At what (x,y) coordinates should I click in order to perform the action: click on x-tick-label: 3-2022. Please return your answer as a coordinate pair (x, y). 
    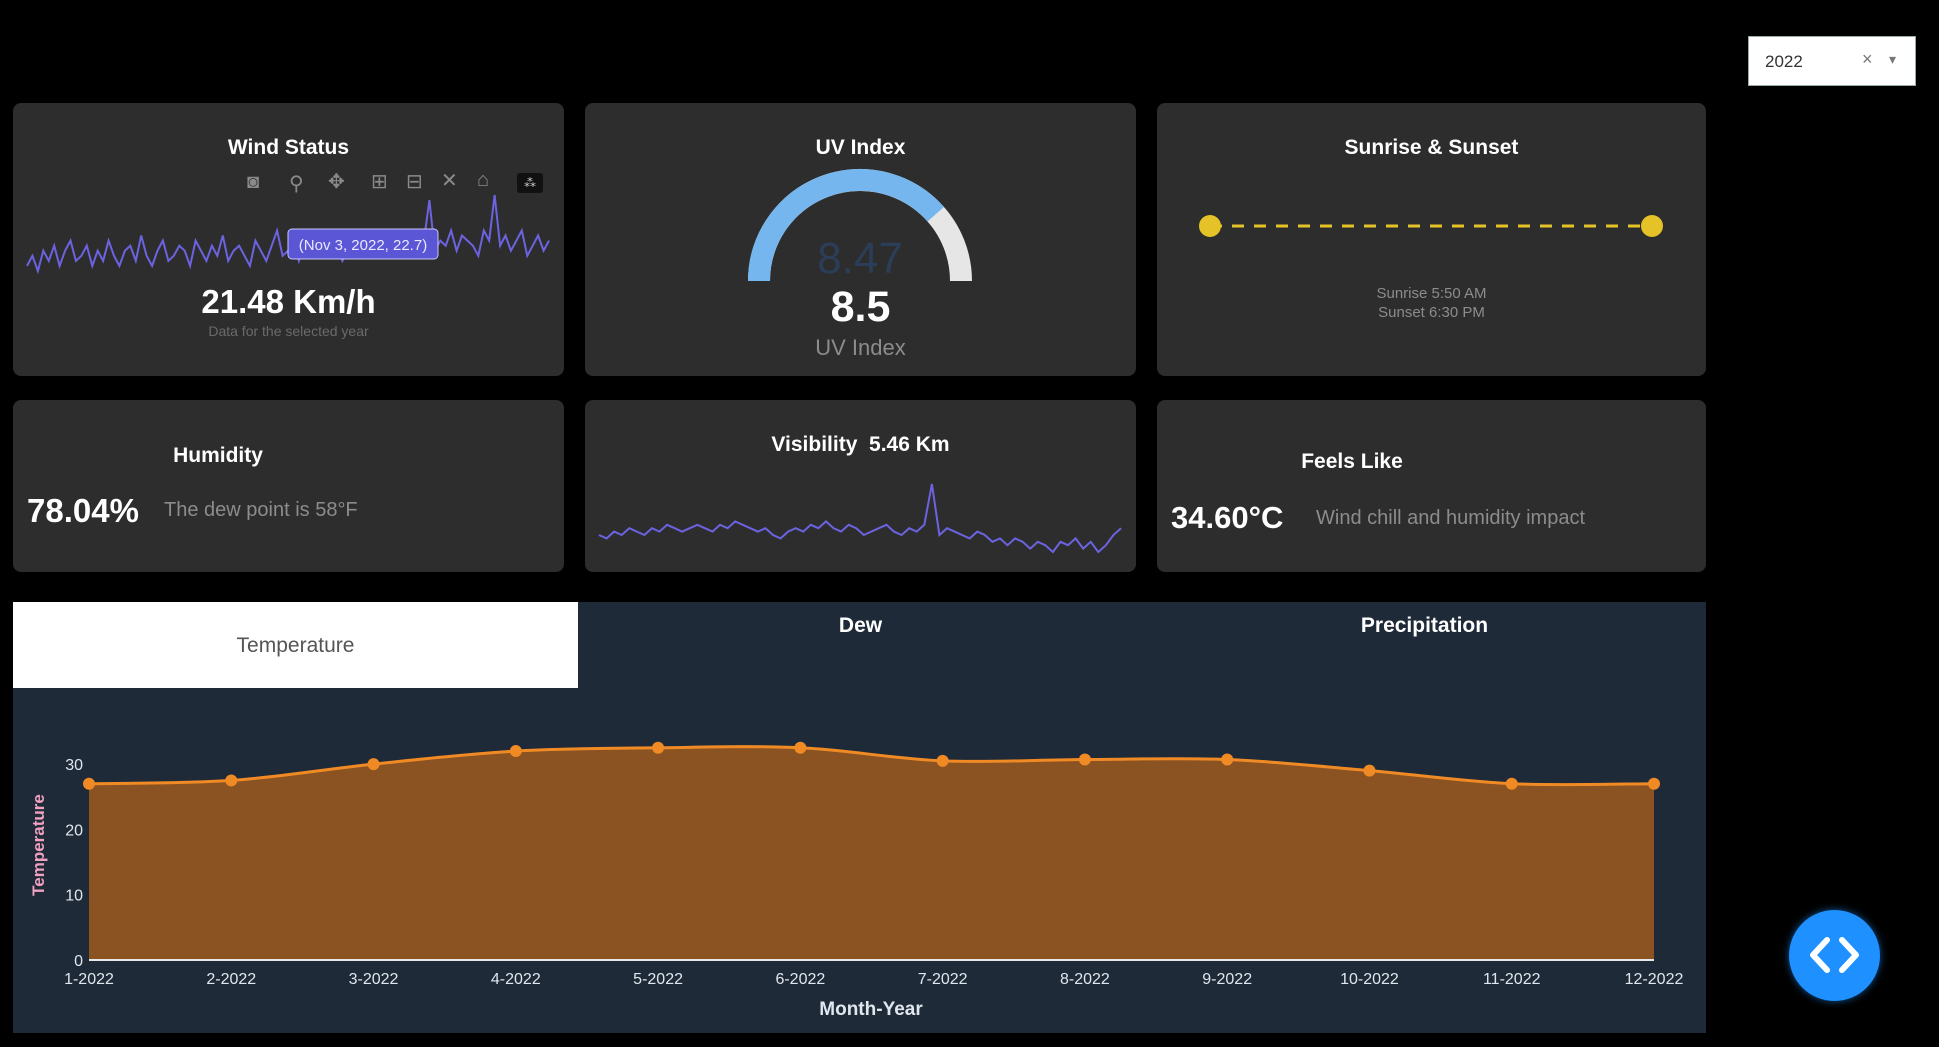
    Looking at the image, I should click on (374, 979).